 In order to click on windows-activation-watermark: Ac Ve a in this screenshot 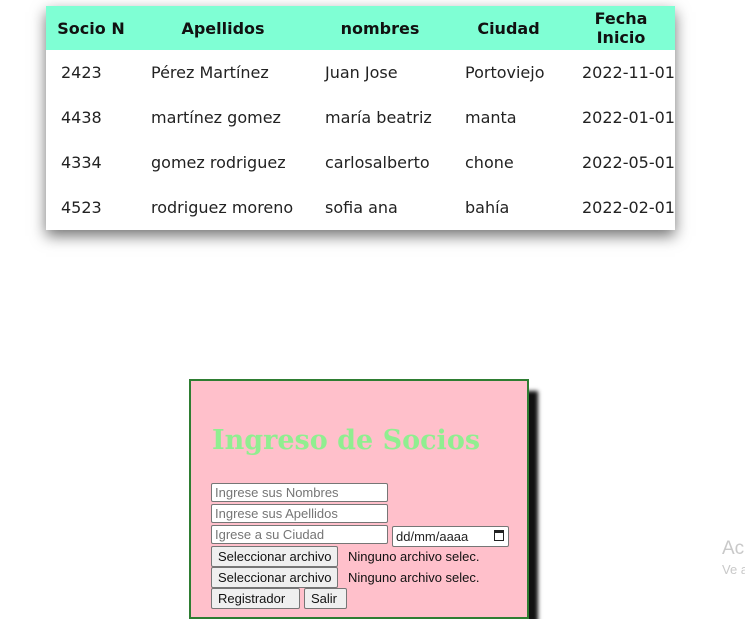, I will do `click(733, 557)`.